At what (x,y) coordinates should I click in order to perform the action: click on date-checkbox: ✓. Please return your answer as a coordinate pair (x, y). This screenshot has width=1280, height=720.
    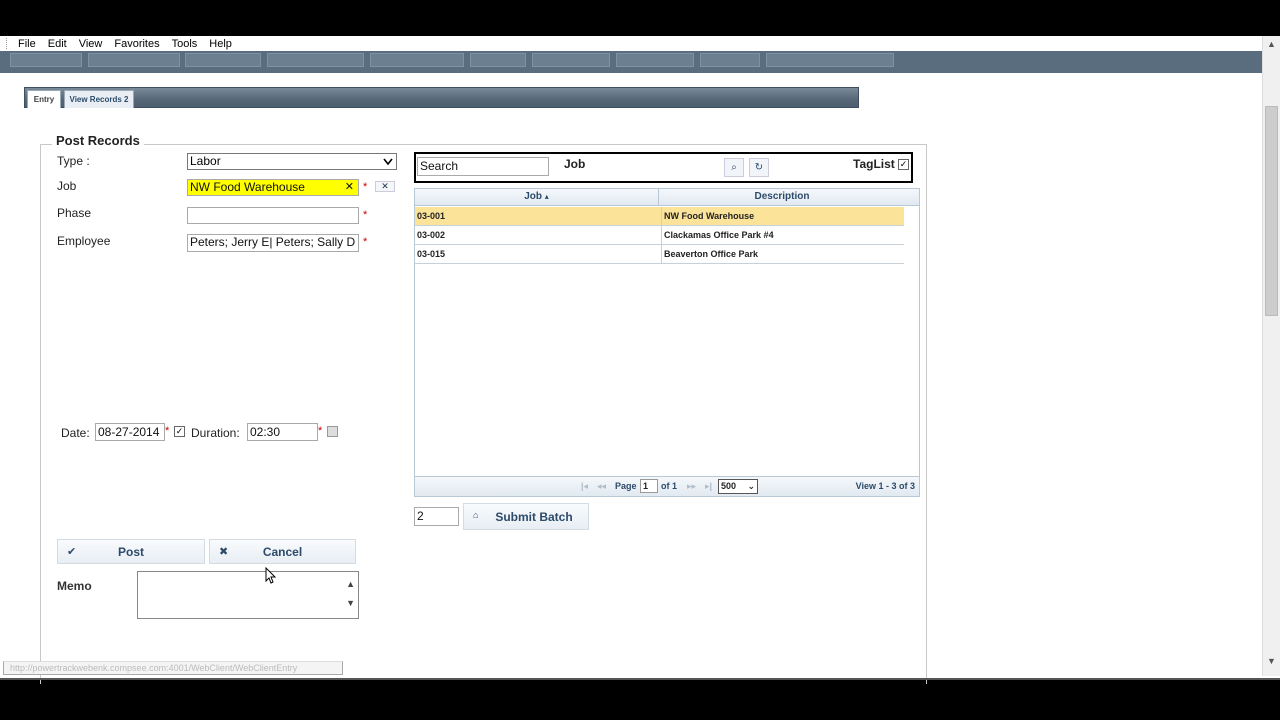
    Looking at the image, I should click on (179, 431).